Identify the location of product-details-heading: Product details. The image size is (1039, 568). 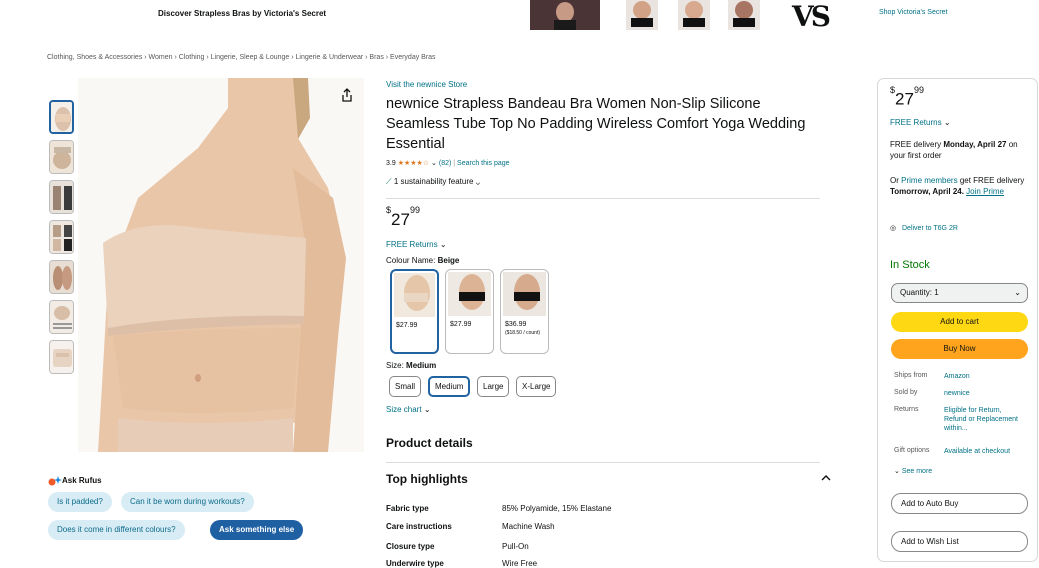
(429, 443).